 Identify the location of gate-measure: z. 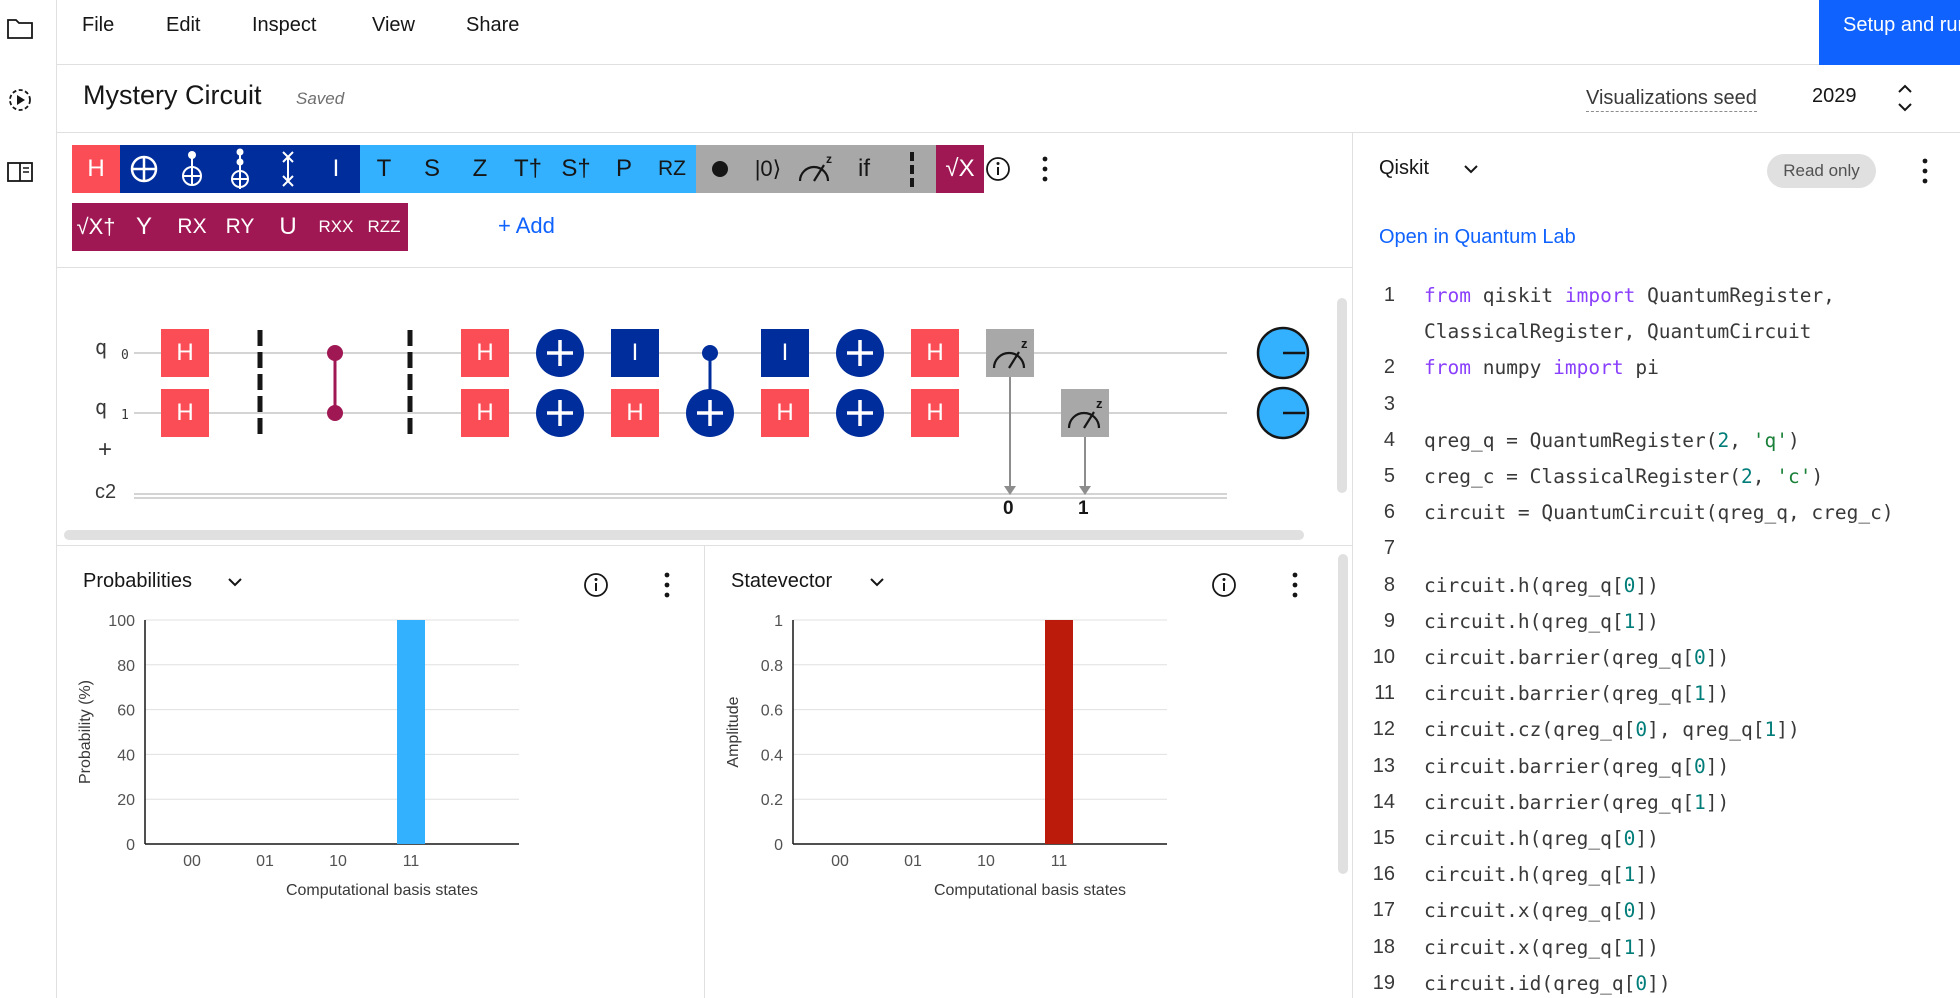
(816, 169).